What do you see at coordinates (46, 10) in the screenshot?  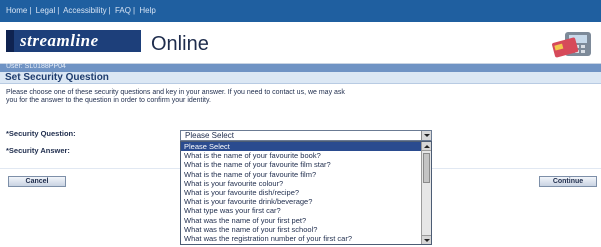 I see `nav-link-legal: Legal` at bounding box center [46, 10].